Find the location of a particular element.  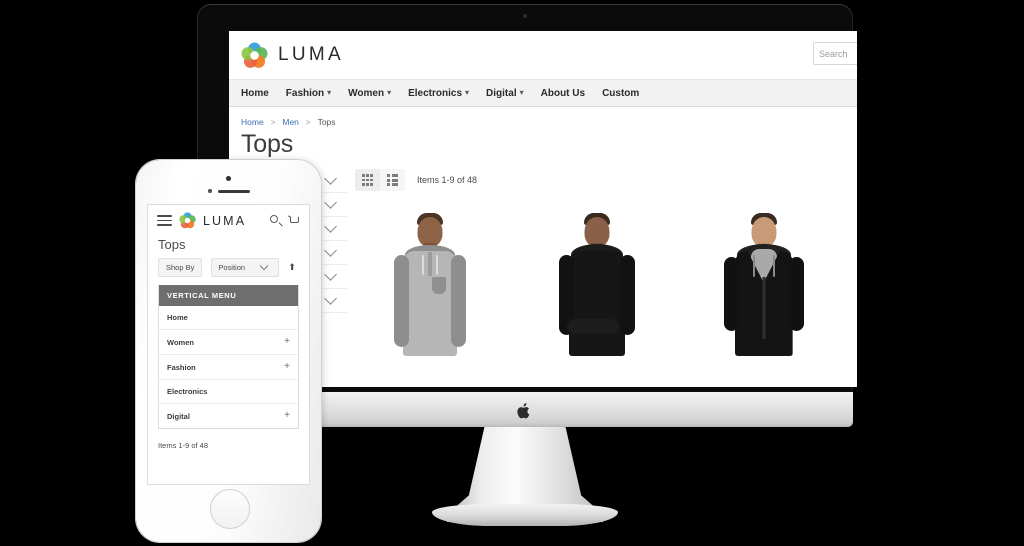

nav-label: Home is located at coordinates (255, 93).